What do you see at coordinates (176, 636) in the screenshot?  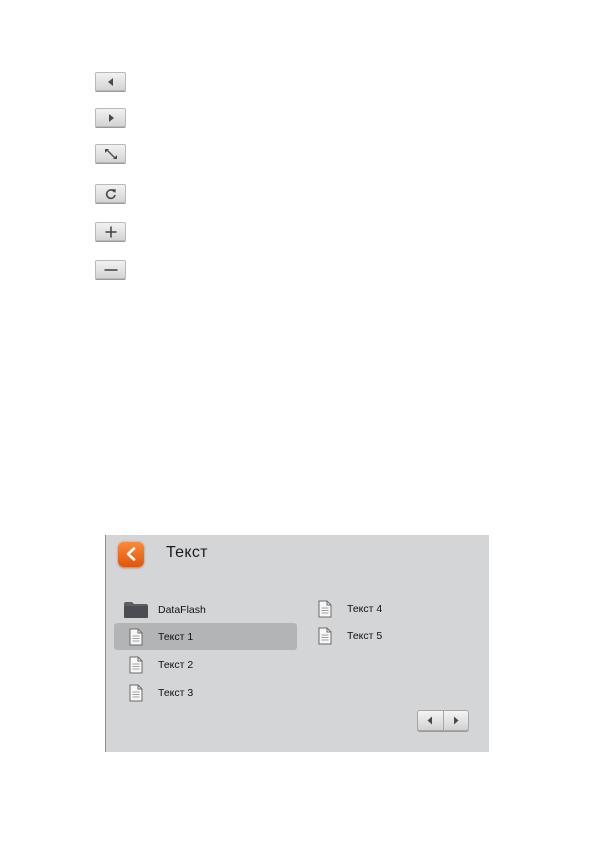 I see `list-item-label: Текст 1` at bounding box center [176, 636].